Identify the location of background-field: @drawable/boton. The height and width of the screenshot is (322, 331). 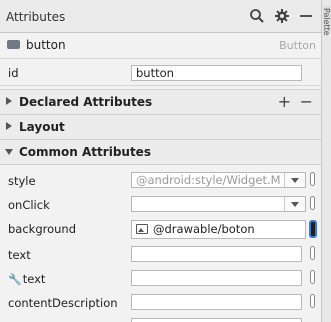
(218, 229).